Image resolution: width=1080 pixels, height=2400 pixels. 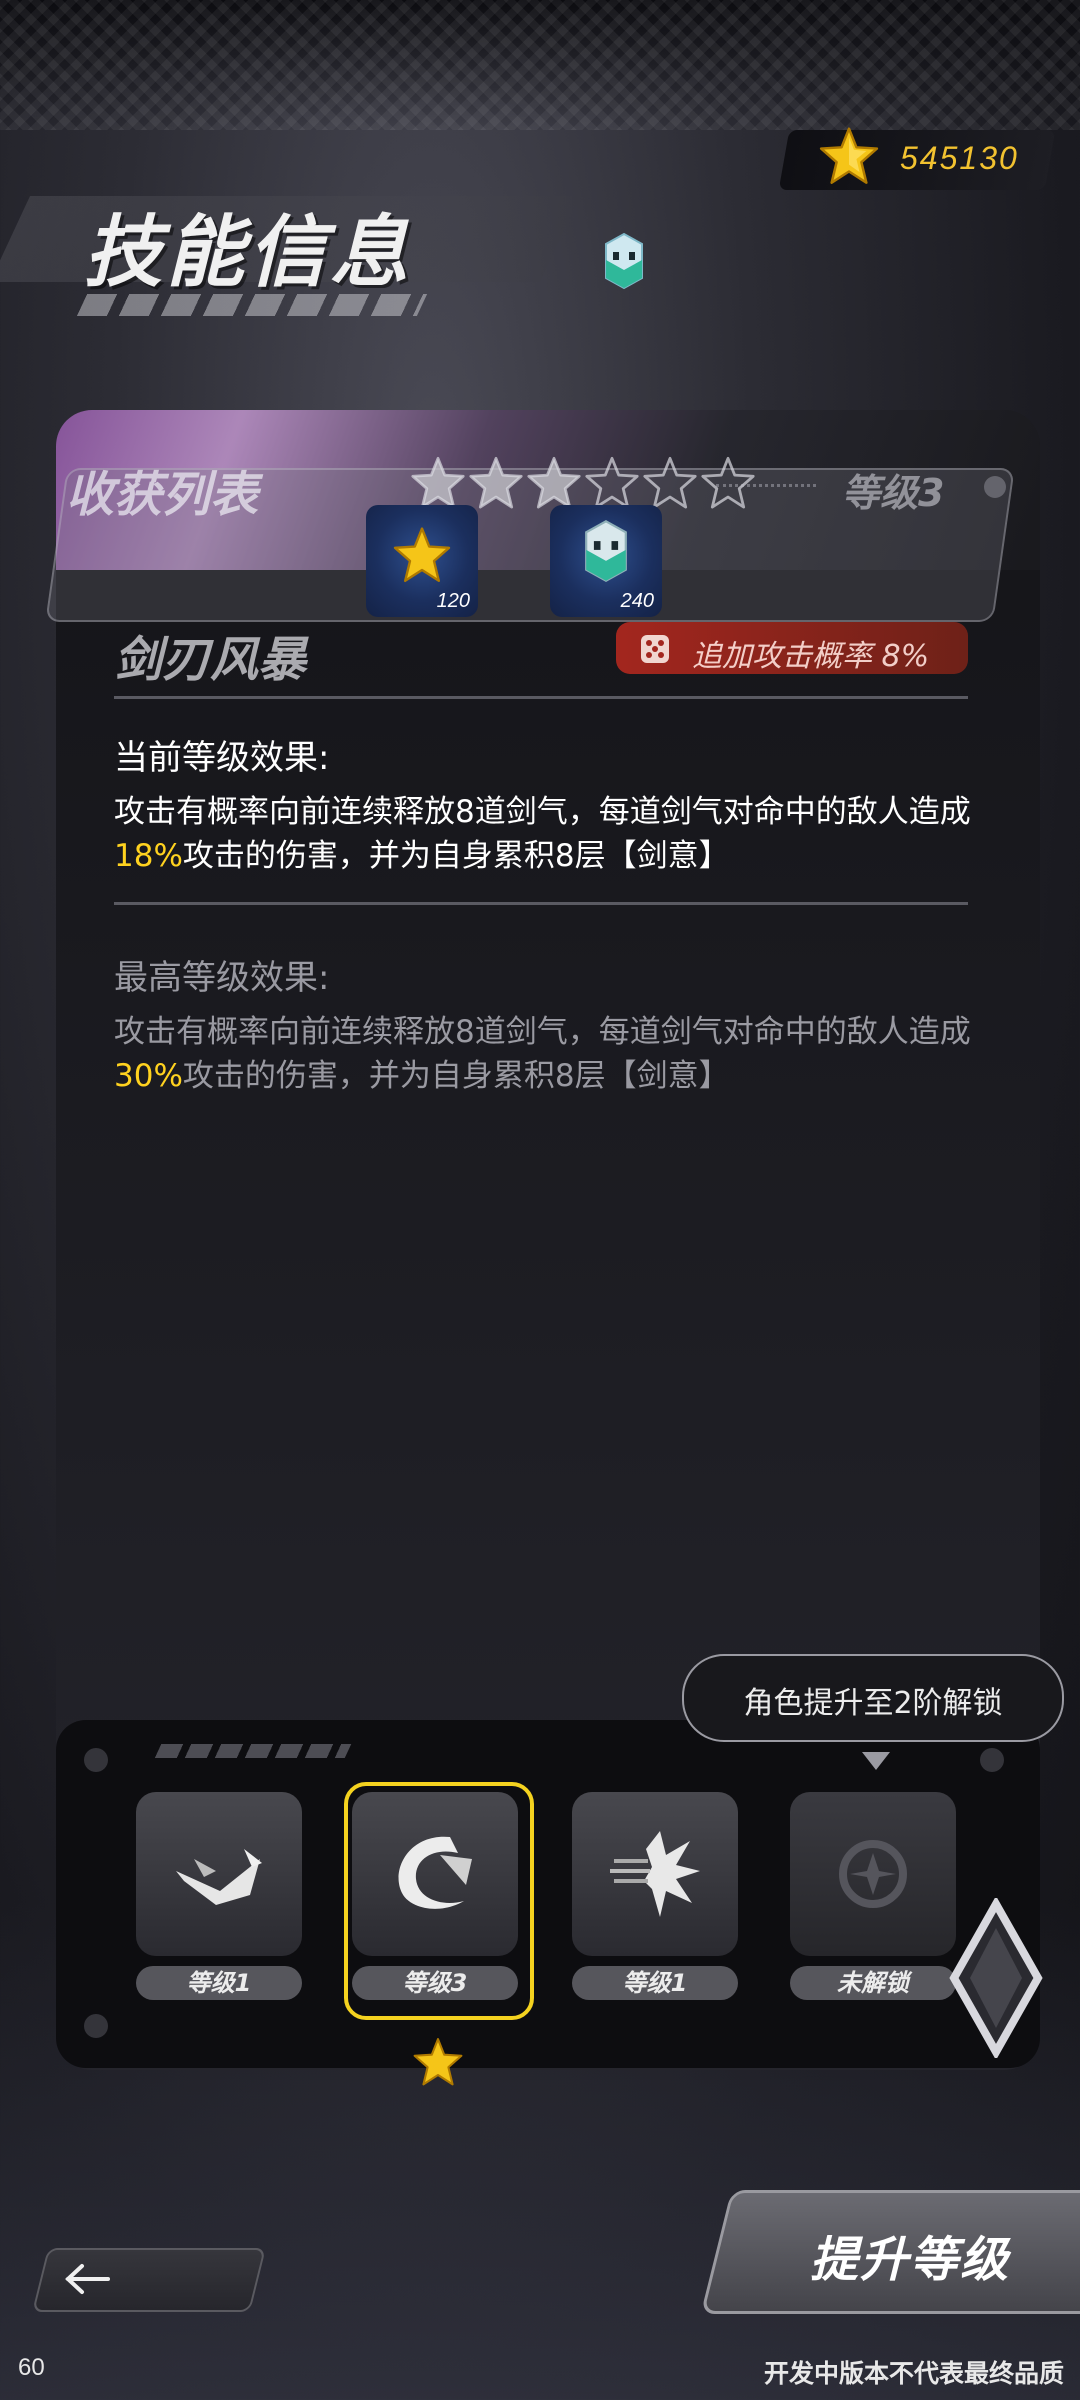 I want to click on harvest-progress-line, so click(x=766, y=485).